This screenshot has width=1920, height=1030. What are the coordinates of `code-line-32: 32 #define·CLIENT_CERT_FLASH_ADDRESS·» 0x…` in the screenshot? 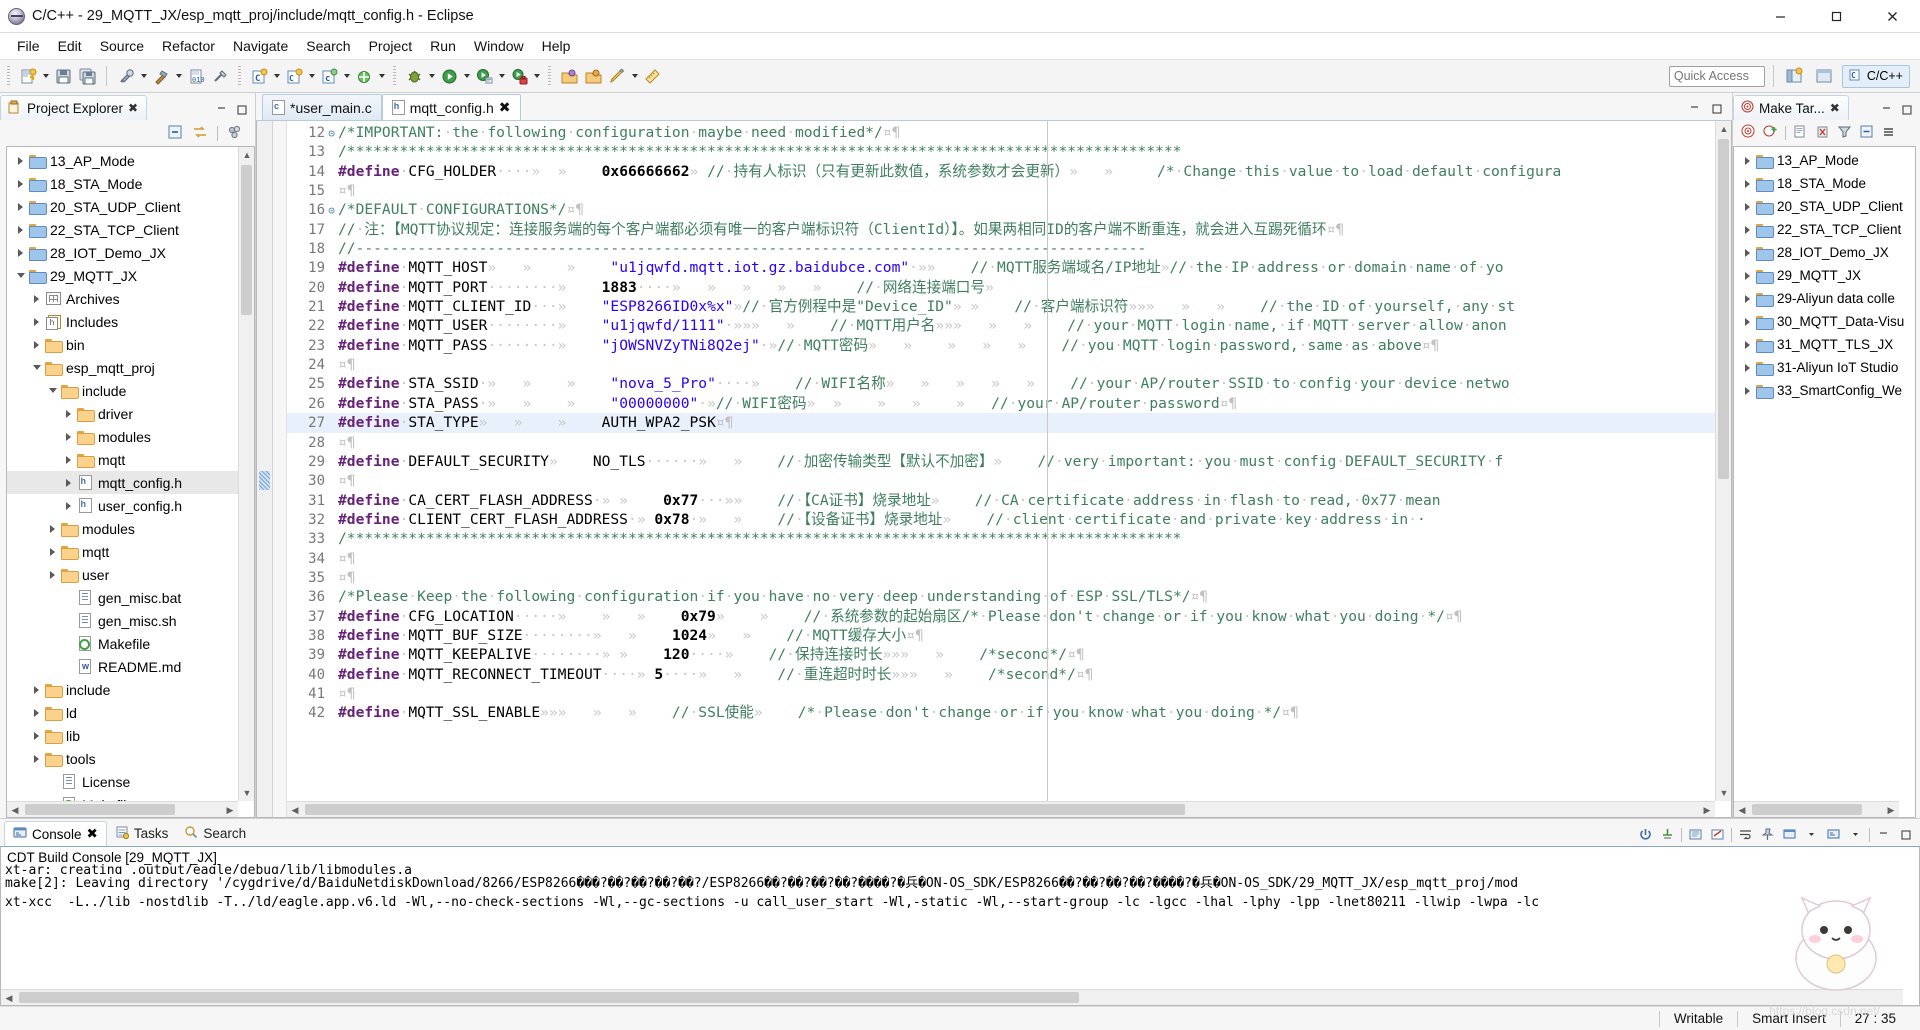 It's located at (1001, 519).